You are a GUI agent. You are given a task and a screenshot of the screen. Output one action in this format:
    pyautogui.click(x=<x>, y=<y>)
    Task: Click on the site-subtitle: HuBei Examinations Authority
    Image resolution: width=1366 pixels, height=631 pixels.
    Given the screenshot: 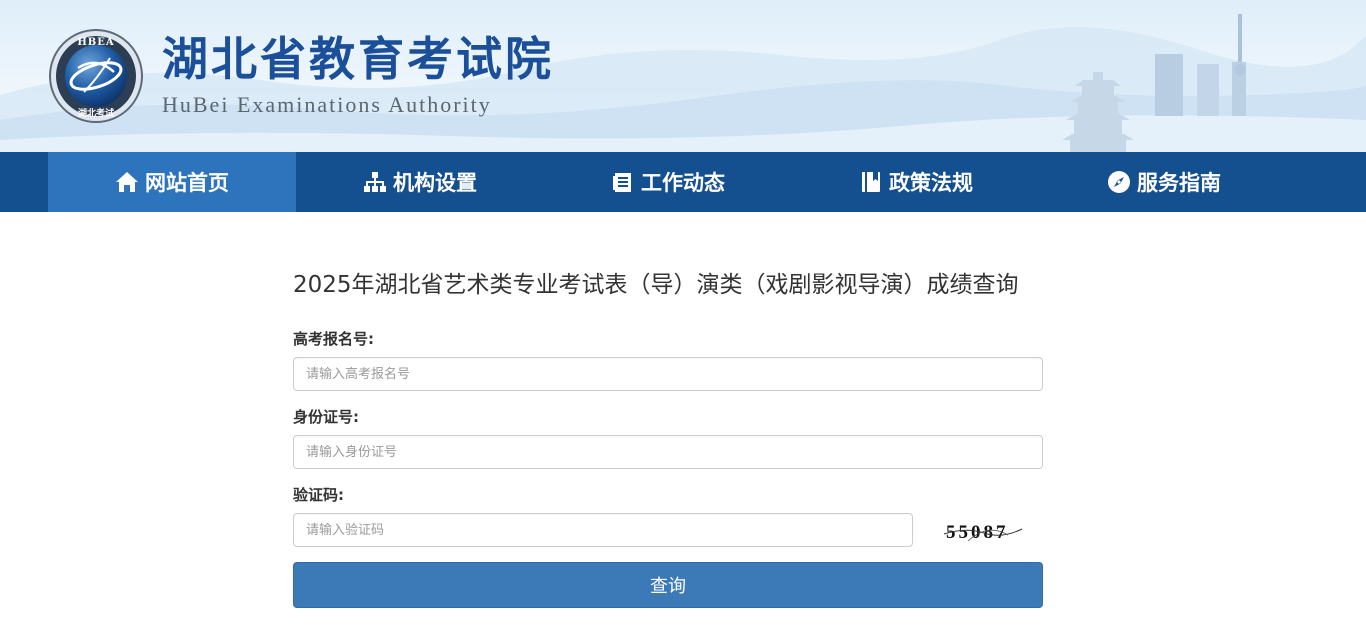 What is the action you would take?
    pyautogui.click(x=327, y=104)
    